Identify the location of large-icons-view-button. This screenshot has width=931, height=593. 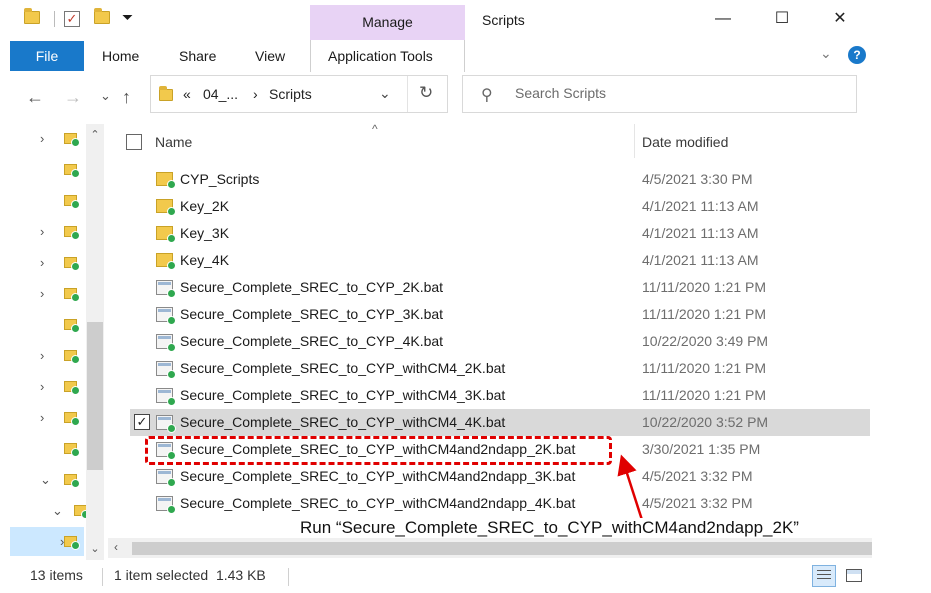
(854, 576).